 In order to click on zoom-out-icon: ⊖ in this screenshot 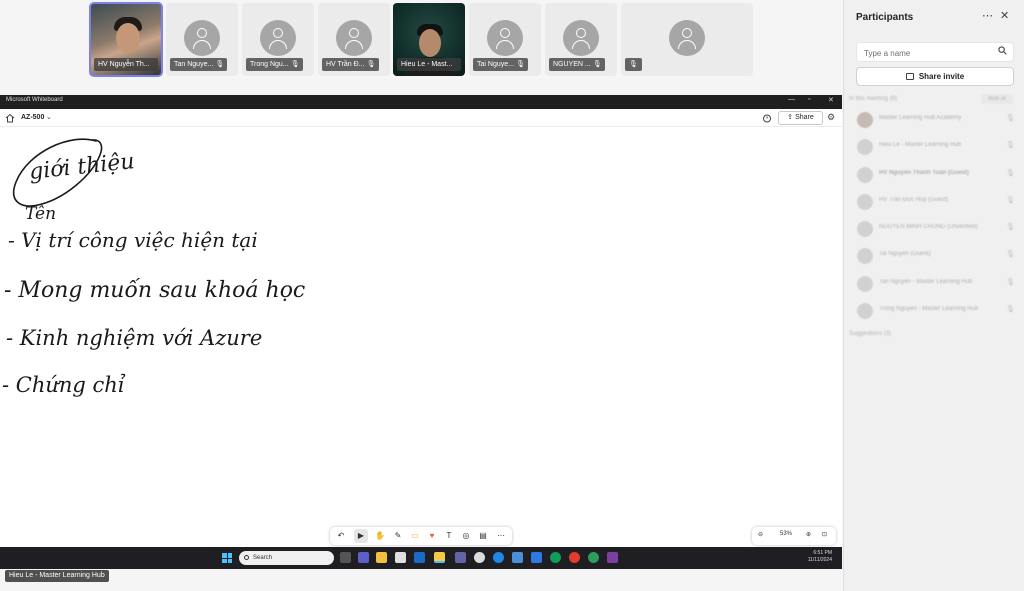, I will do `click(760, 534)`.